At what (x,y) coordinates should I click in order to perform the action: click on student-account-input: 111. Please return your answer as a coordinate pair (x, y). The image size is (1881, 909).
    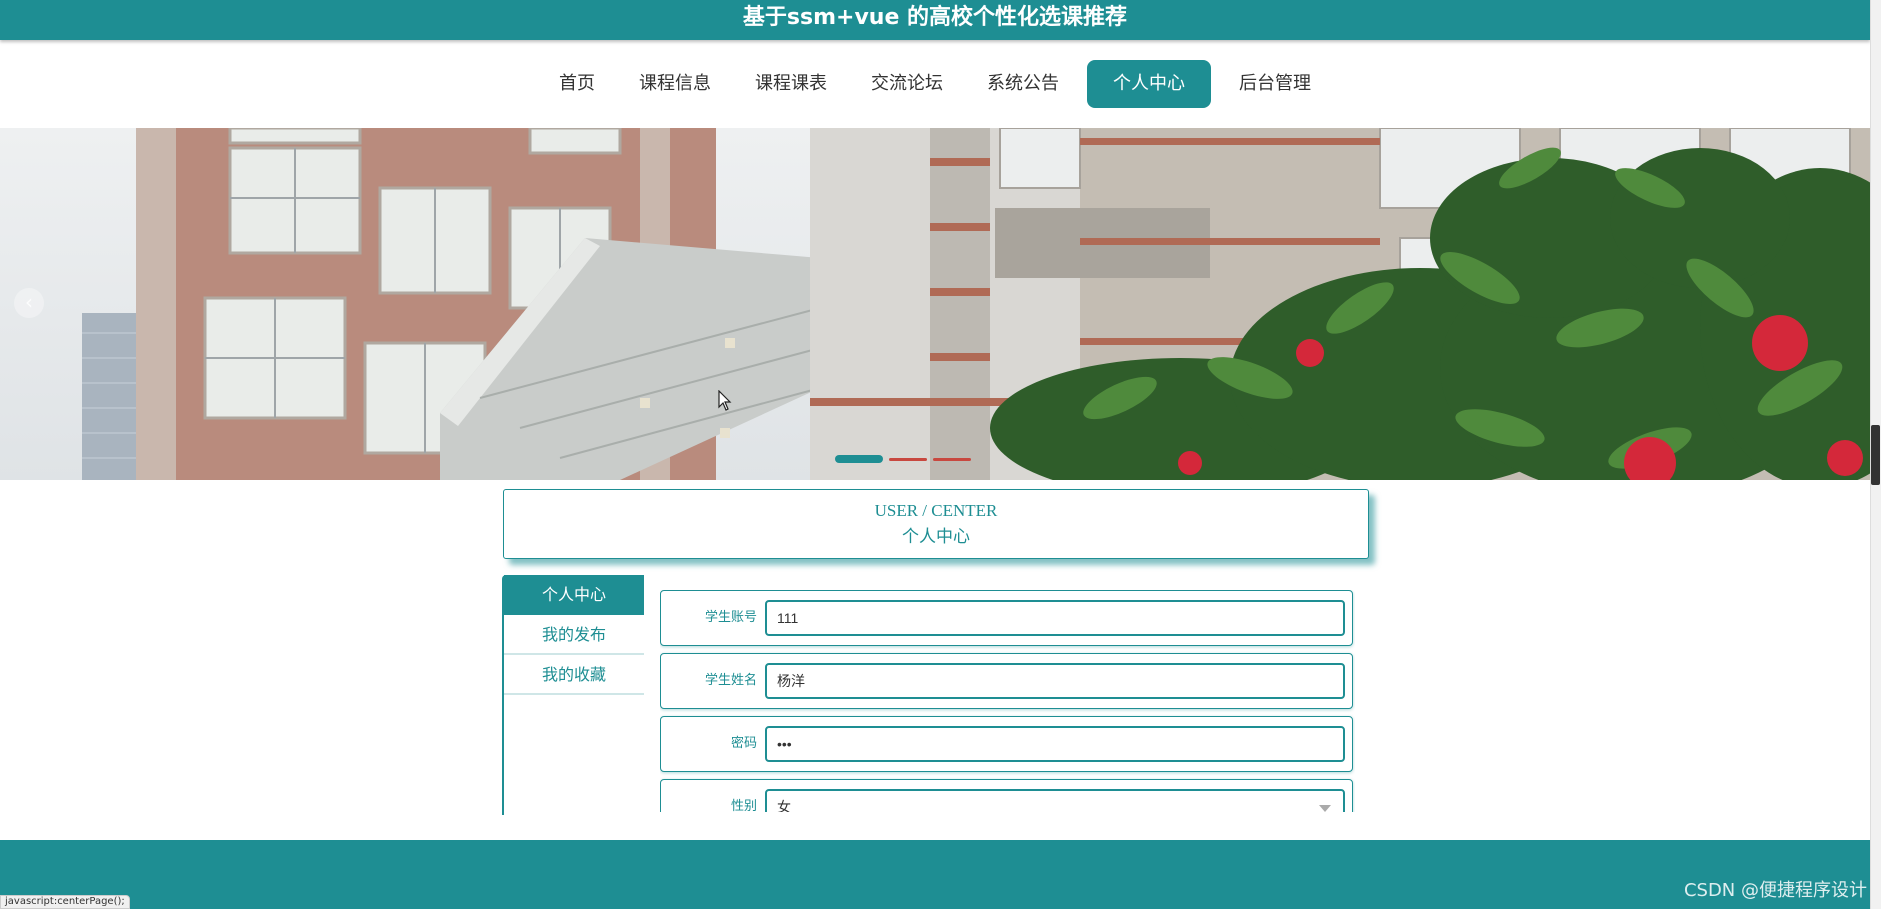
    Looking at the image, I should click on (1055, 618).